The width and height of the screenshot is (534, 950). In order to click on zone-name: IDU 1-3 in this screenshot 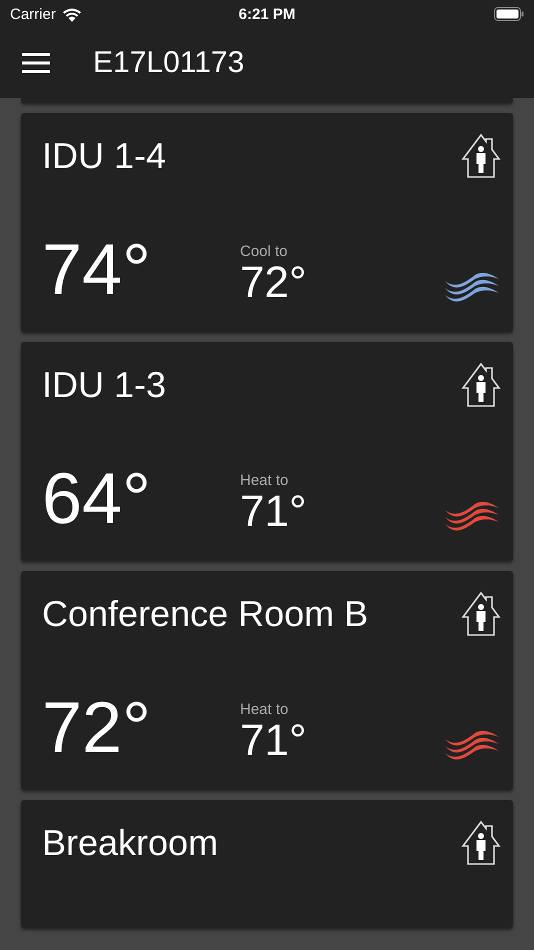, I will do `click(104, 385)`.